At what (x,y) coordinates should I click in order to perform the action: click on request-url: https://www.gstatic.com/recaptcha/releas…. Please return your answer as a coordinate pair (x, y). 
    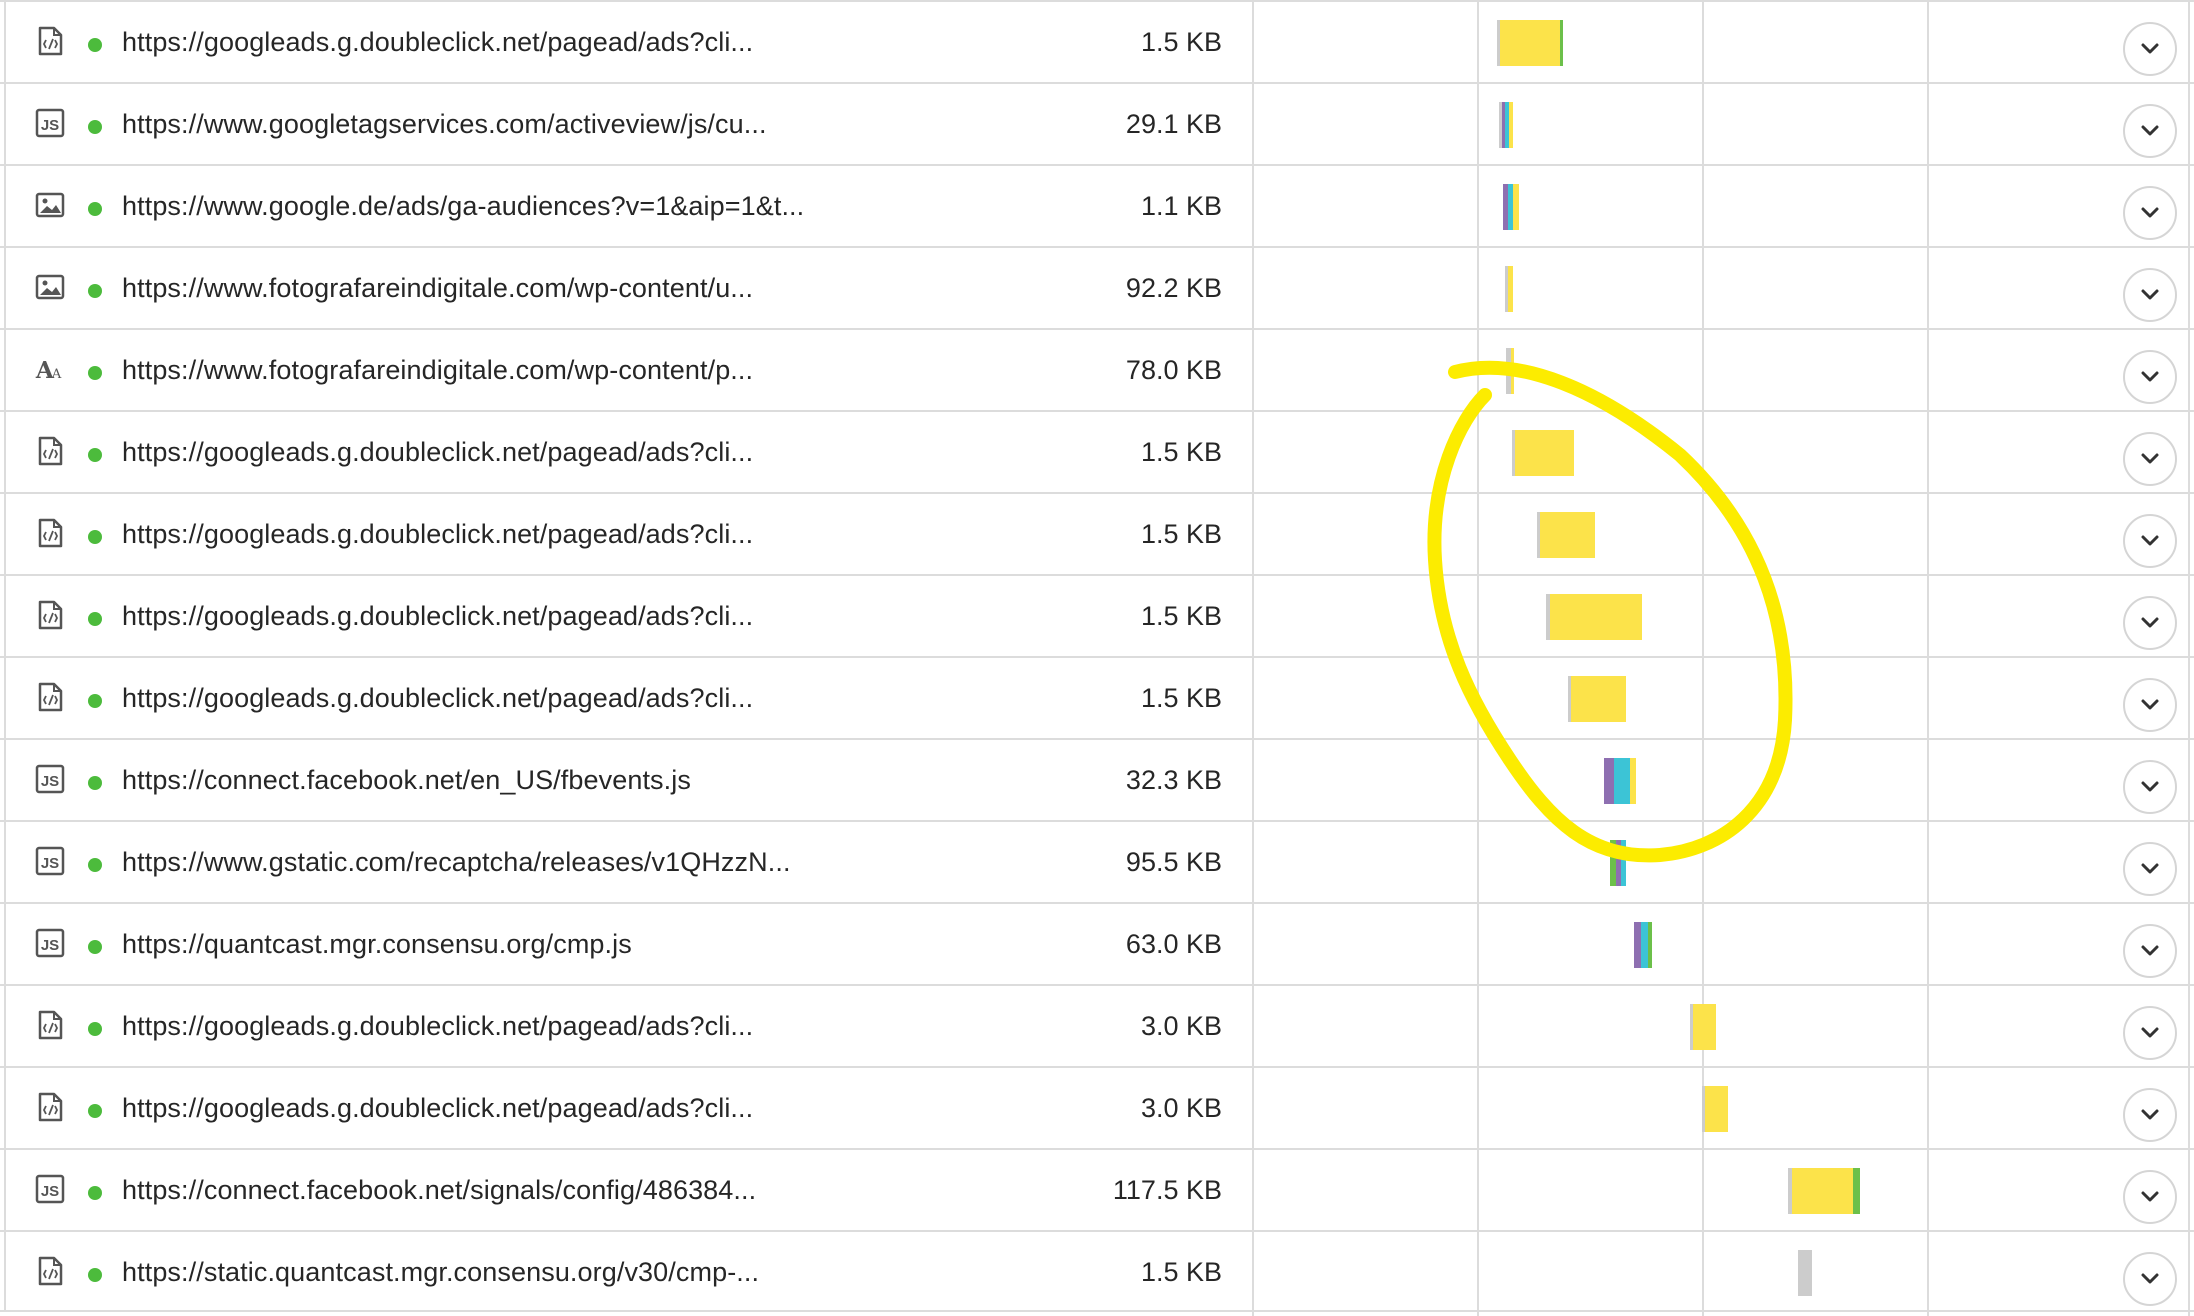
    Looking at the image, I should click on (456, 862).